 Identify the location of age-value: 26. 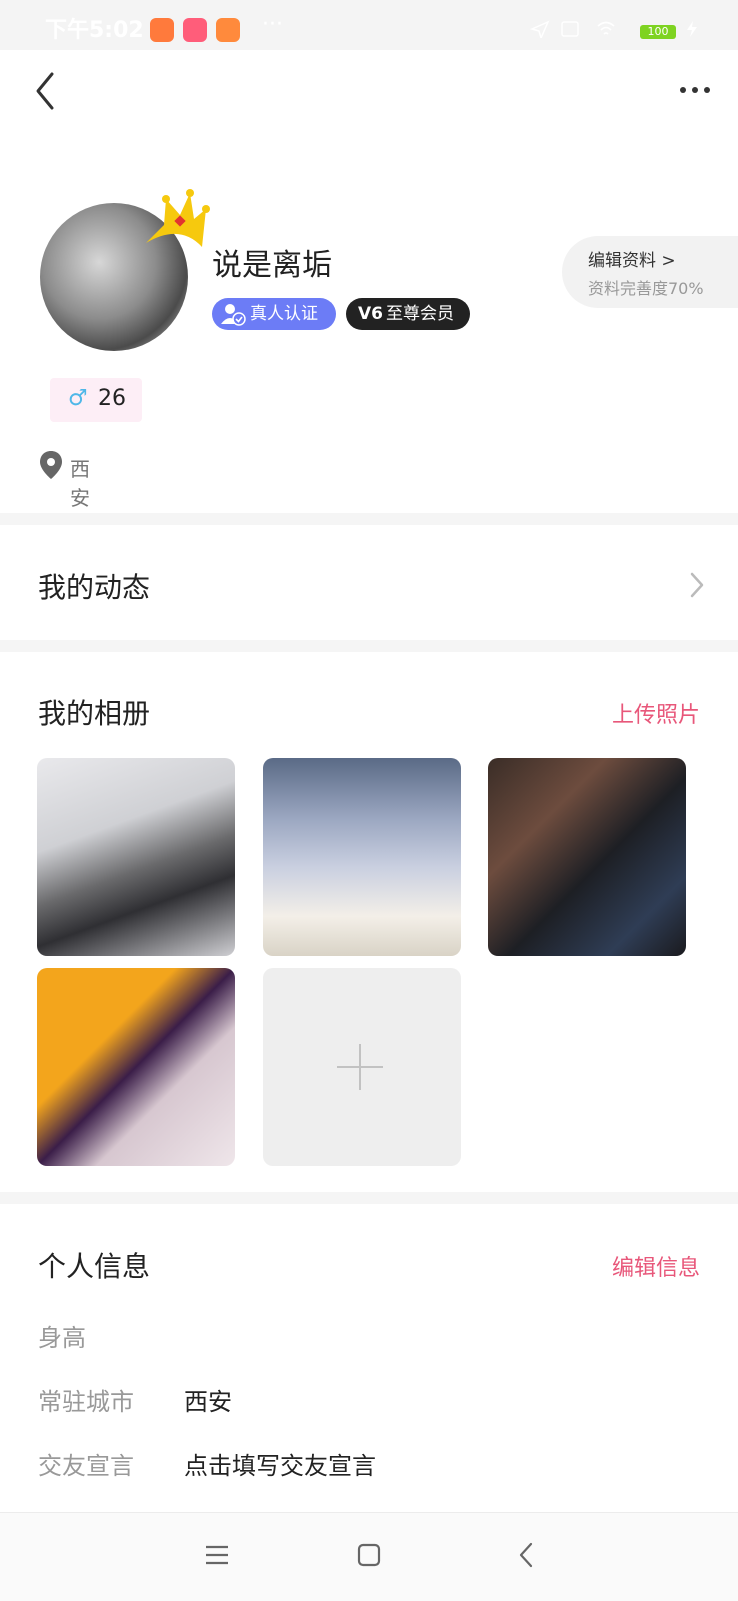
(112, 398).